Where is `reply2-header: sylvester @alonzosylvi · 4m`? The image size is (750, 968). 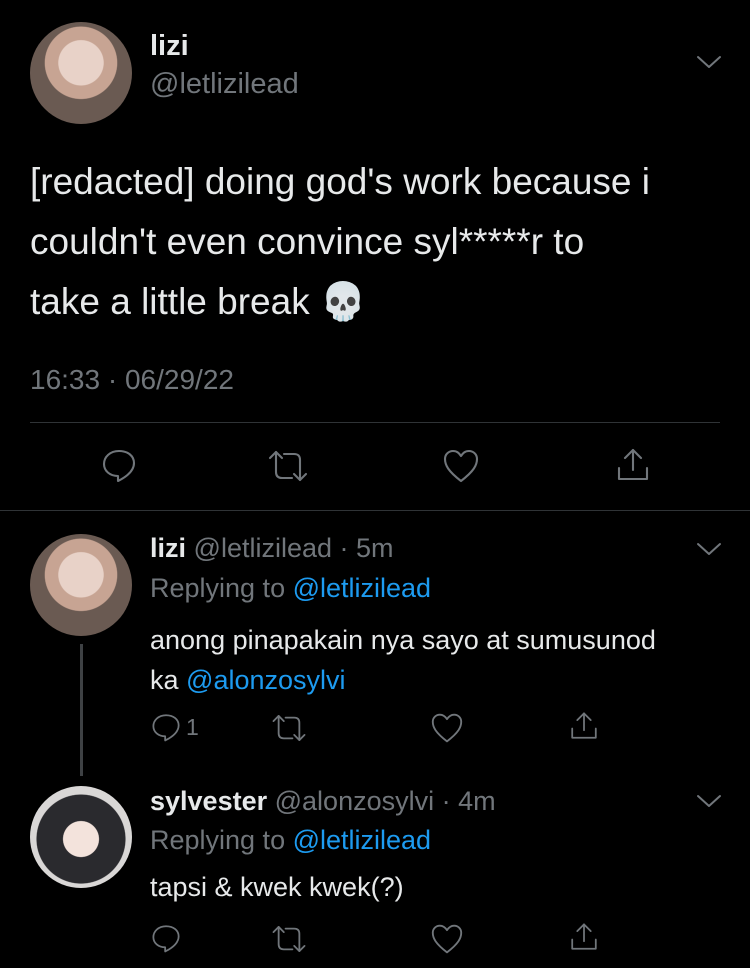
reply2-header: sylvester @alonzosylvi · 4m is located at coordinates (323, 801).